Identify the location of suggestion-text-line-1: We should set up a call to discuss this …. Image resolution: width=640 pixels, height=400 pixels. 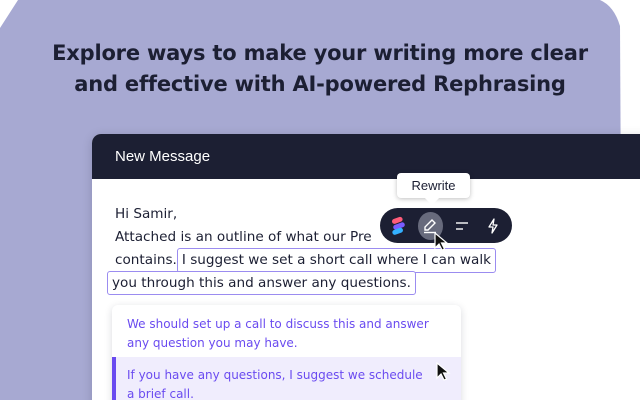
(278, 324).